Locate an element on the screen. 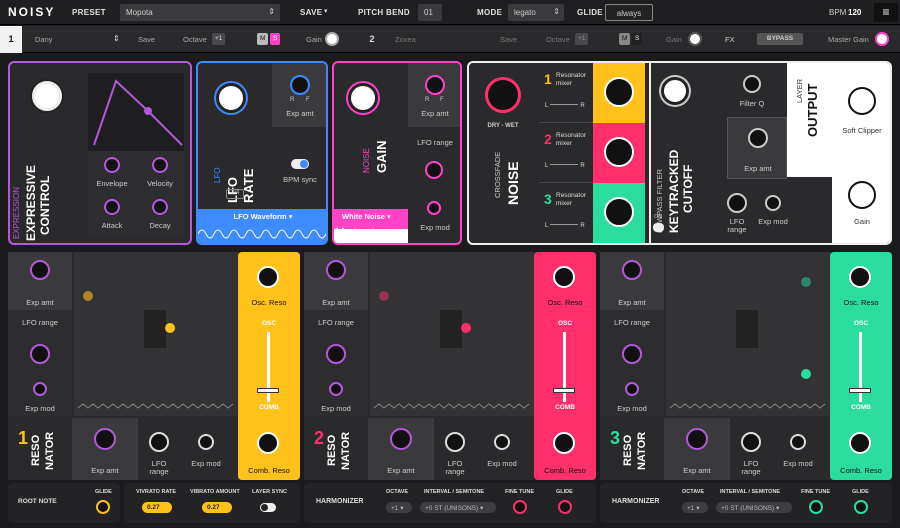 This screenshot has height=528, width=900. layer2-name: Zoxea is located at coordinates (405, 39).